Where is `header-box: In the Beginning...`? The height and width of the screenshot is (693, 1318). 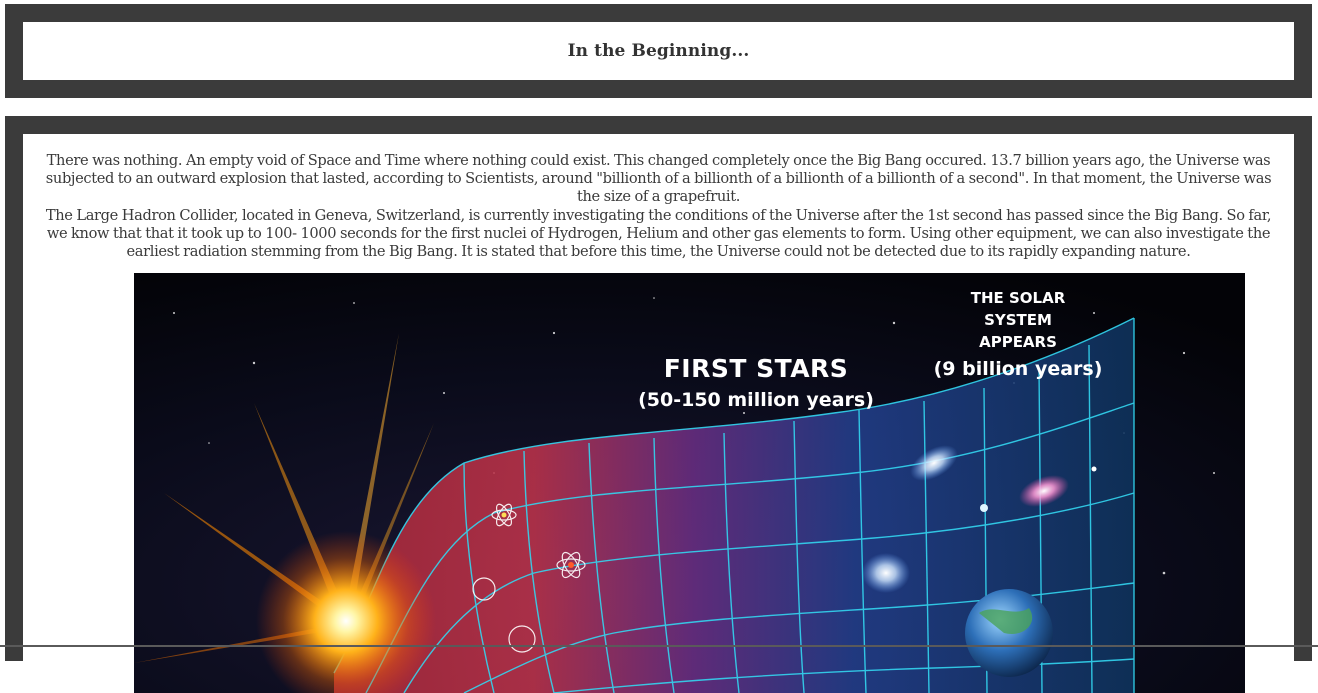 header-box: In the Beginning... is located at coordinates (658, 51).